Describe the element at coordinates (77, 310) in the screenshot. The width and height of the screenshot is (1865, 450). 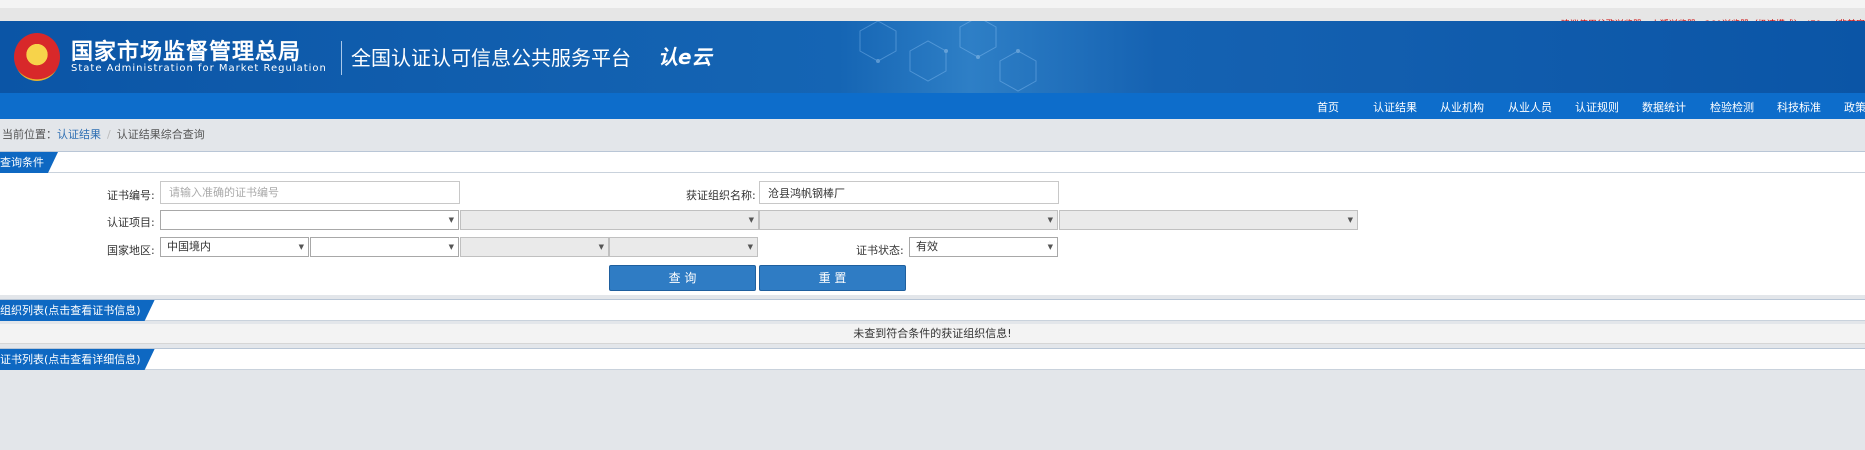
I see `org-list-tab: 组织列表(点击查看证书信息)` at that location.